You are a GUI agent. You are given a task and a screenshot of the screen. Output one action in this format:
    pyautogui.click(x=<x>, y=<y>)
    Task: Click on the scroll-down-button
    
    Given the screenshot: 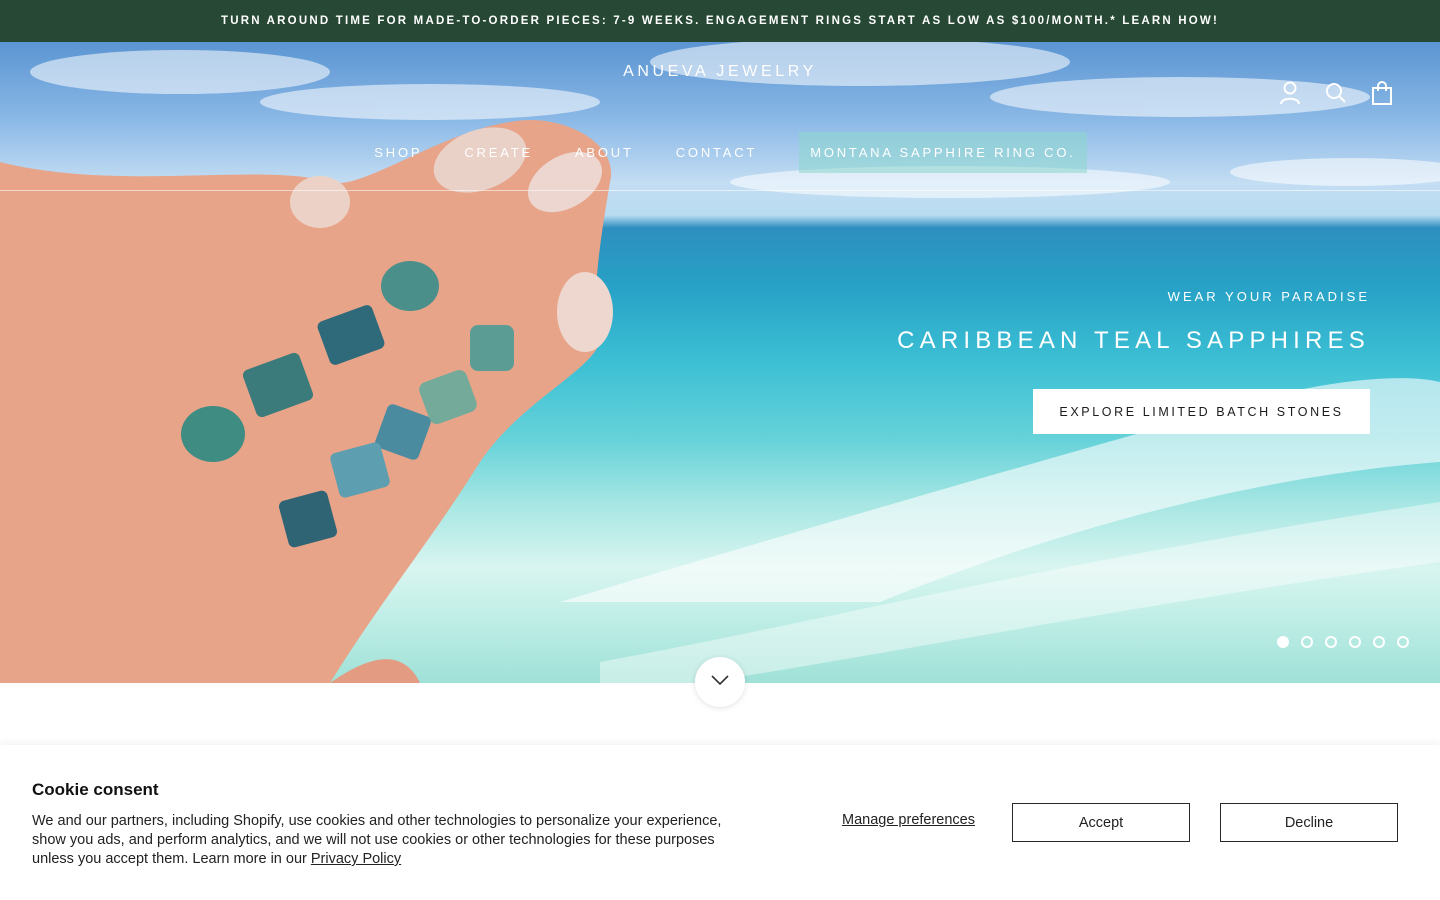 What is the action you would take?
    pyautogui.click(x=720, y=682)
    